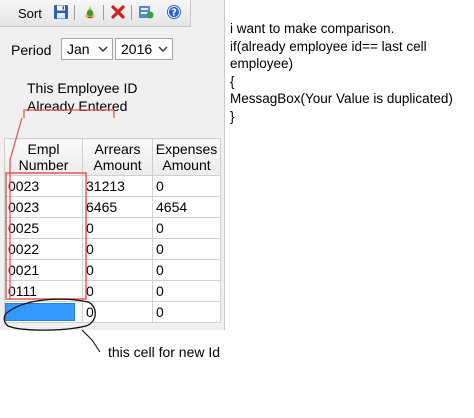  I want to click on year-select: 2016, so click(144, 49).